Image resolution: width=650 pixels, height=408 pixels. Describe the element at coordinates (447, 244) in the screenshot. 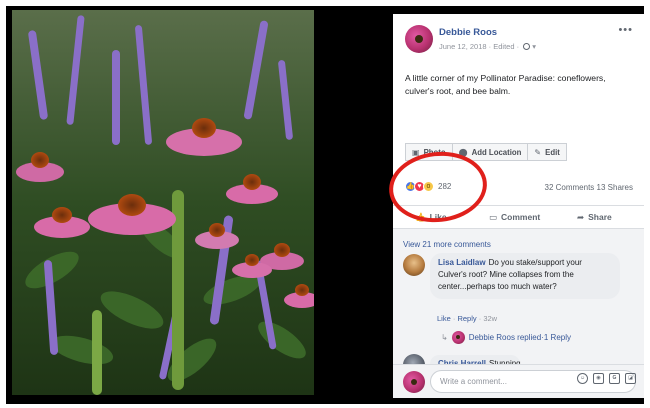

I see `view-more-comments-link: View 21 more comments` at that location.